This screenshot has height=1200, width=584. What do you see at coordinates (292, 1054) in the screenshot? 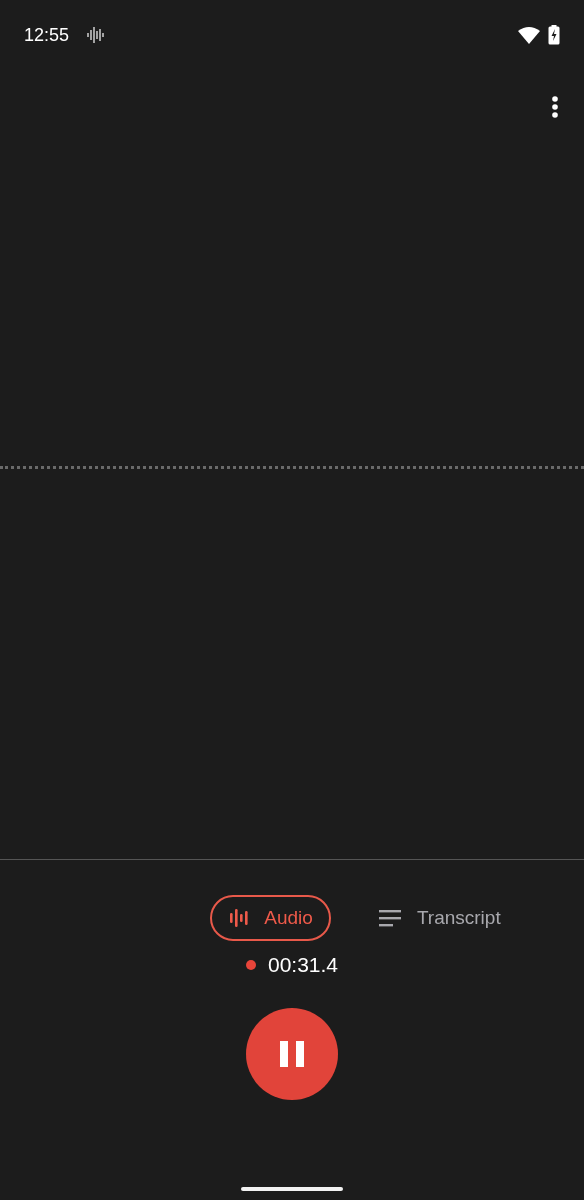
I see `pause-icon` at bounding box center [292, 1054].